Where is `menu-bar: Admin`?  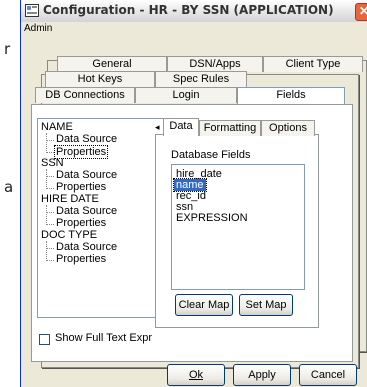
menu-bar: Admin is located at coordinates (194, 30).